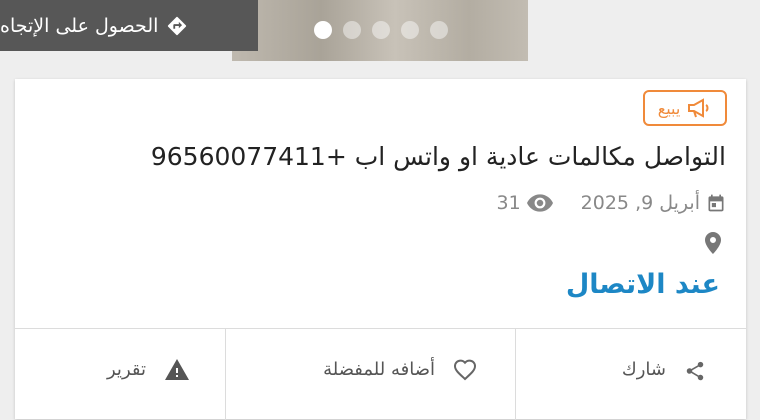 The image size is (760, 420). I want to click on share-label: شارك, so click(643, 369).